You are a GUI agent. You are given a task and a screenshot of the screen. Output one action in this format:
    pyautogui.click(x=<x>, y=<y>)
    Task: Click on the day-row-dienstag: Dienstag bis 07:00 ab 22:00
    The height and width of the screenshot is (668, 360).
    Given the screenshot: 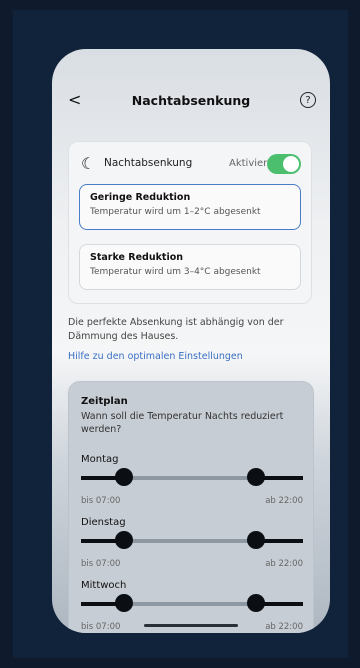 What is the action you would take?
    pyautogui.click(x=192, y=547)
    